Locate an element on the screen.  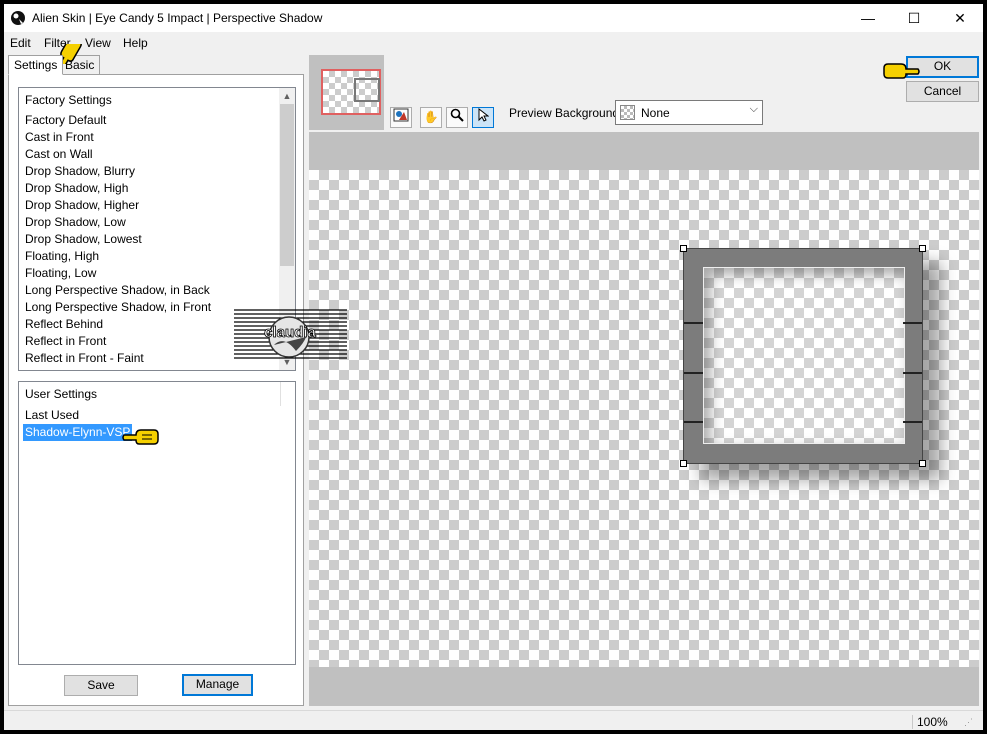
watermark-text: claudia is located at coordinates (290, 332).